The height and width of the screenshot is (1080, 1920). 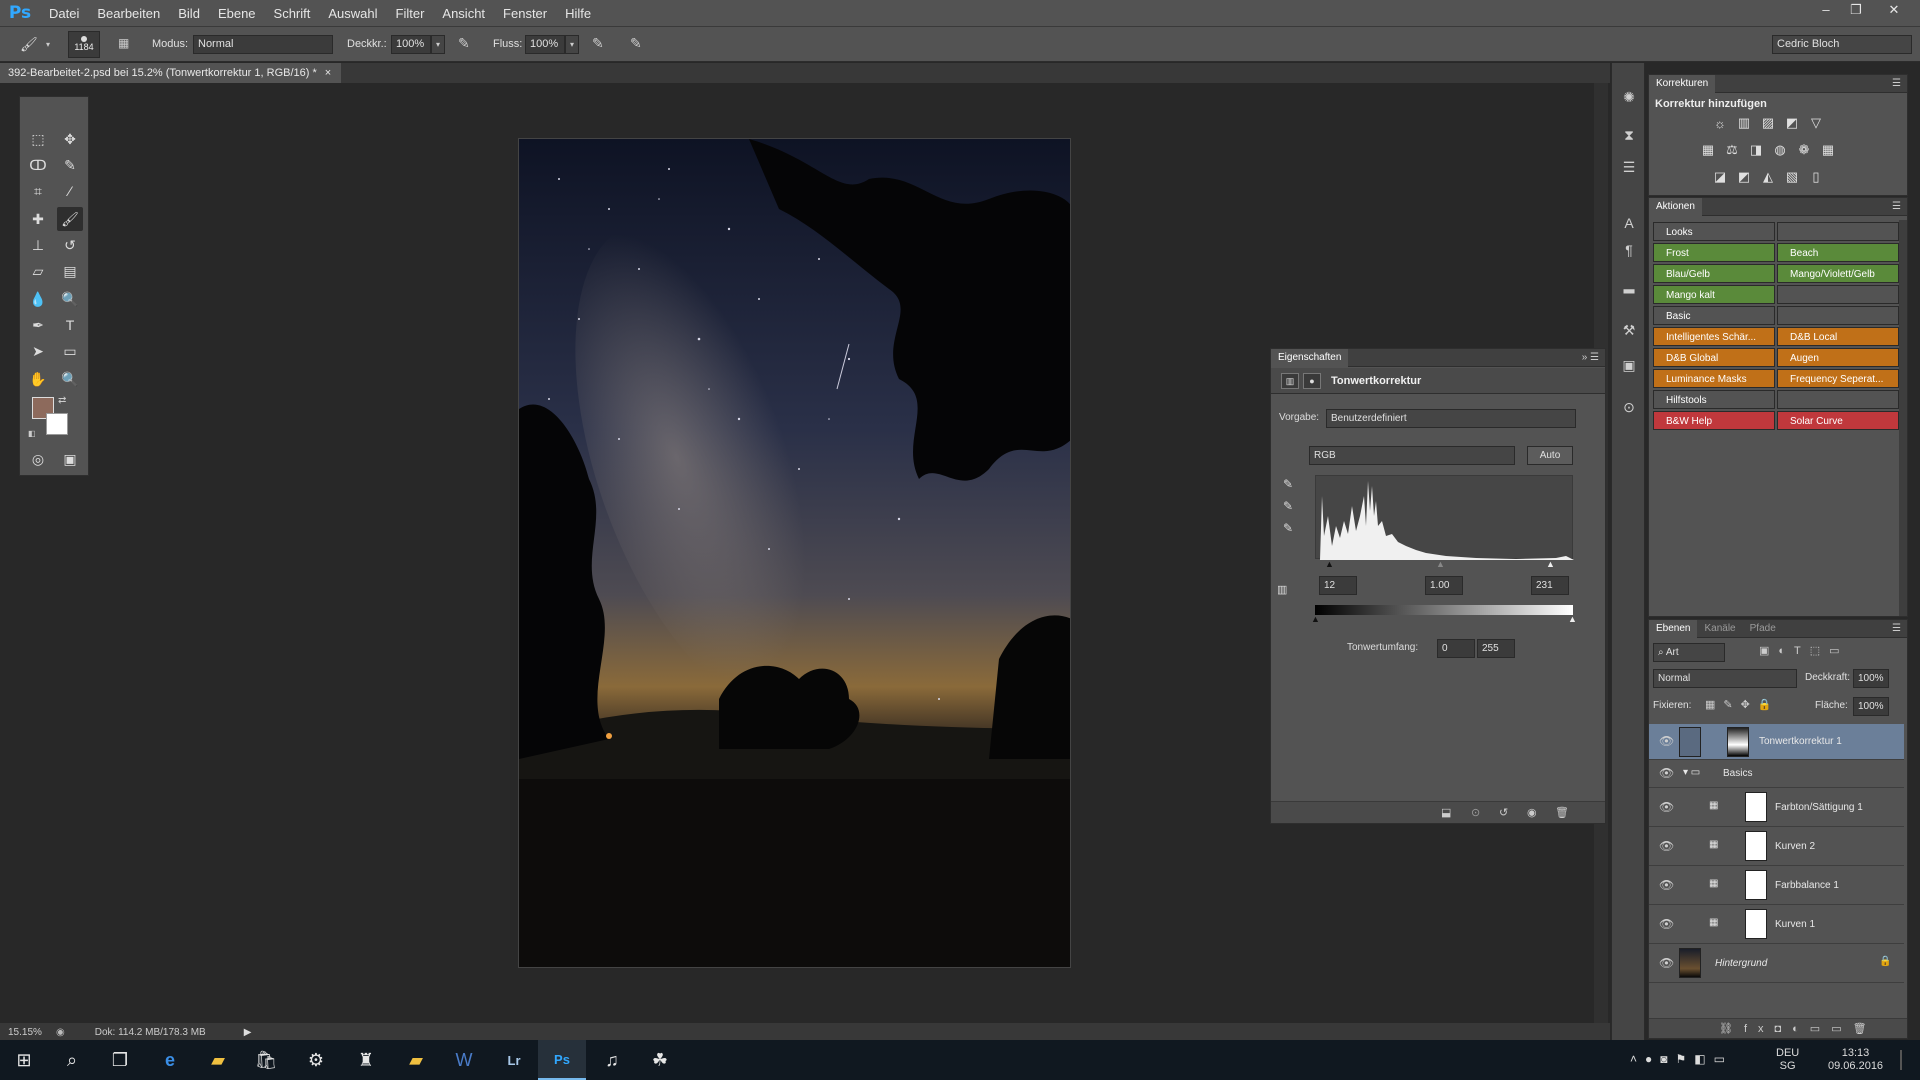 I want to click on opacity-field: 100%, so click(x=411, y=44).